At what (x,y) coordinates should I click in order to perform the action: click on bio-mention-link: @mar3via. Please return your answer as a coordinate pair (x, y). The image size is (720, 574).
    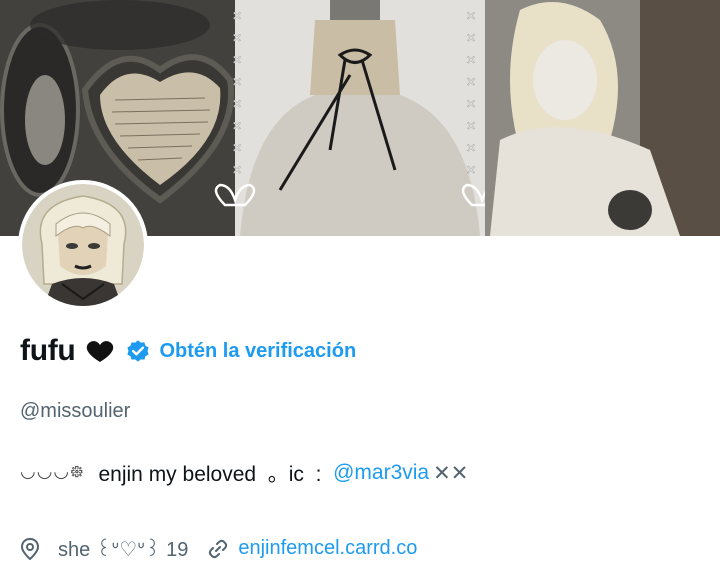
    Looking at the image, I should click on (381, 473).